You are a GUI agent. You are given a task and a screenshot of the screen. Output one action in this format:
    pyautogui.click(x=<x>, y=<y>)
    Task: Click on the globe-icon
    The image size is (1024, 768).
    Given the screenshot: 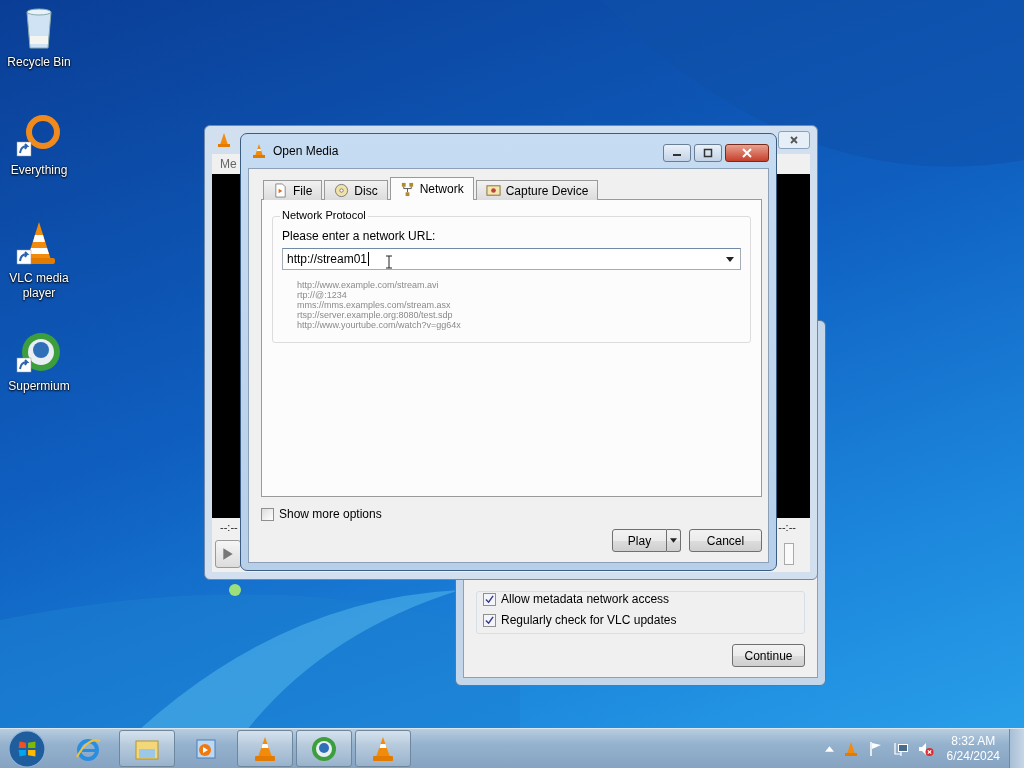 What is the action you would take?
    pyautogui.click(x=324, y=748)
    